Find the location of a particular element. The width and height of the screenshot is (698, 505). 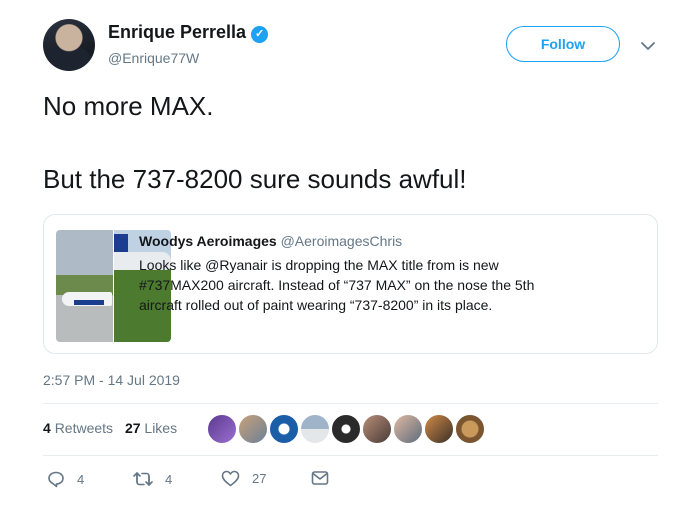

aircraft-photo-left is located at coordinates (84, 286).